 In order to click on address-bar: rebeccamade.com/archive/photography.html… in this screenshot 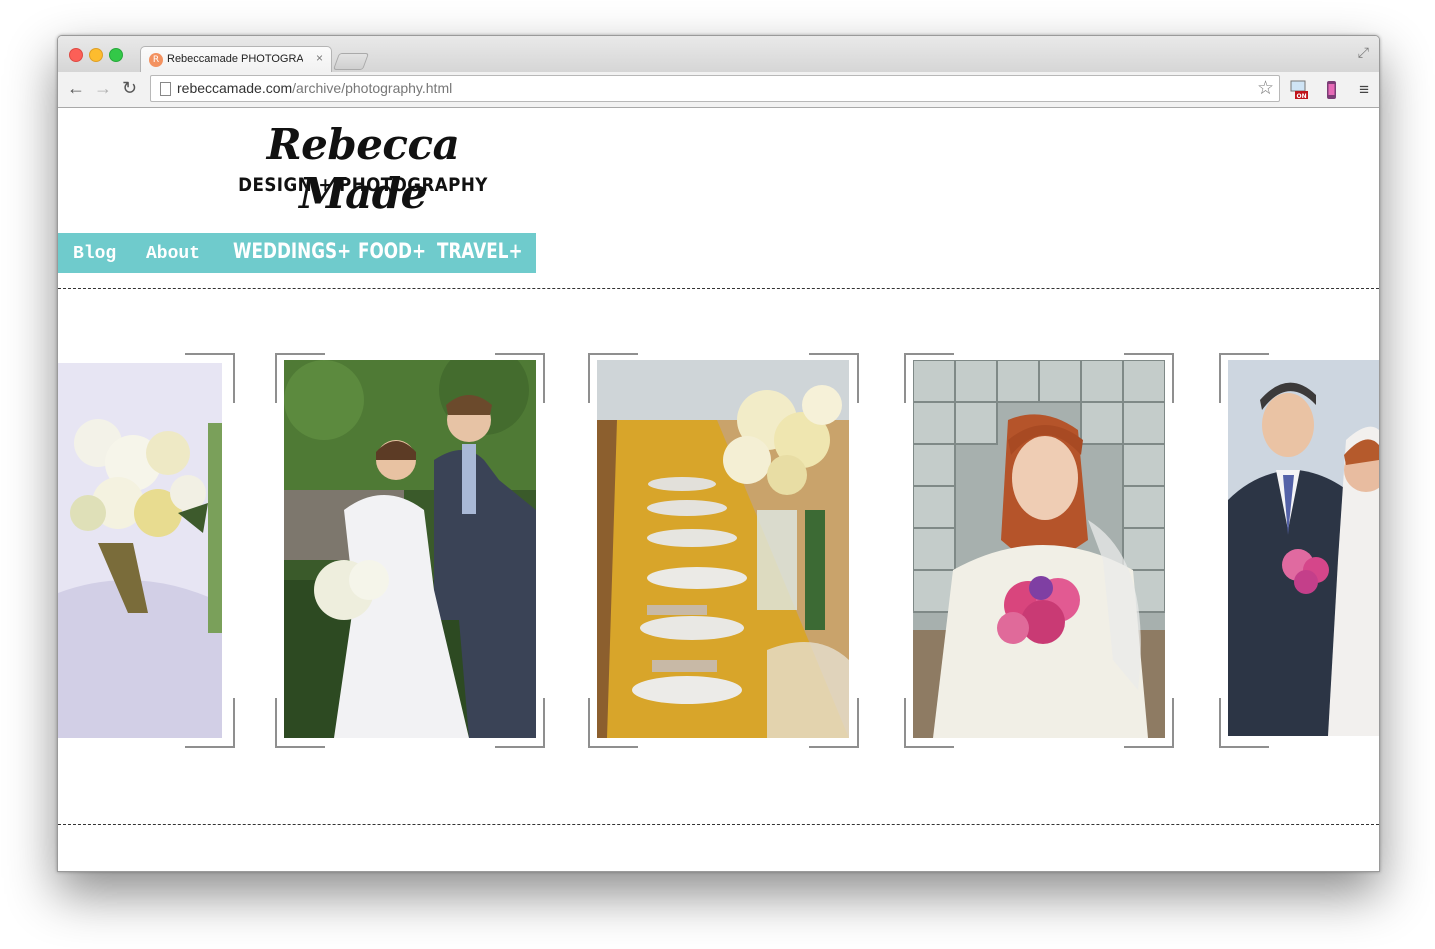, I will do `click(715, 88)`.